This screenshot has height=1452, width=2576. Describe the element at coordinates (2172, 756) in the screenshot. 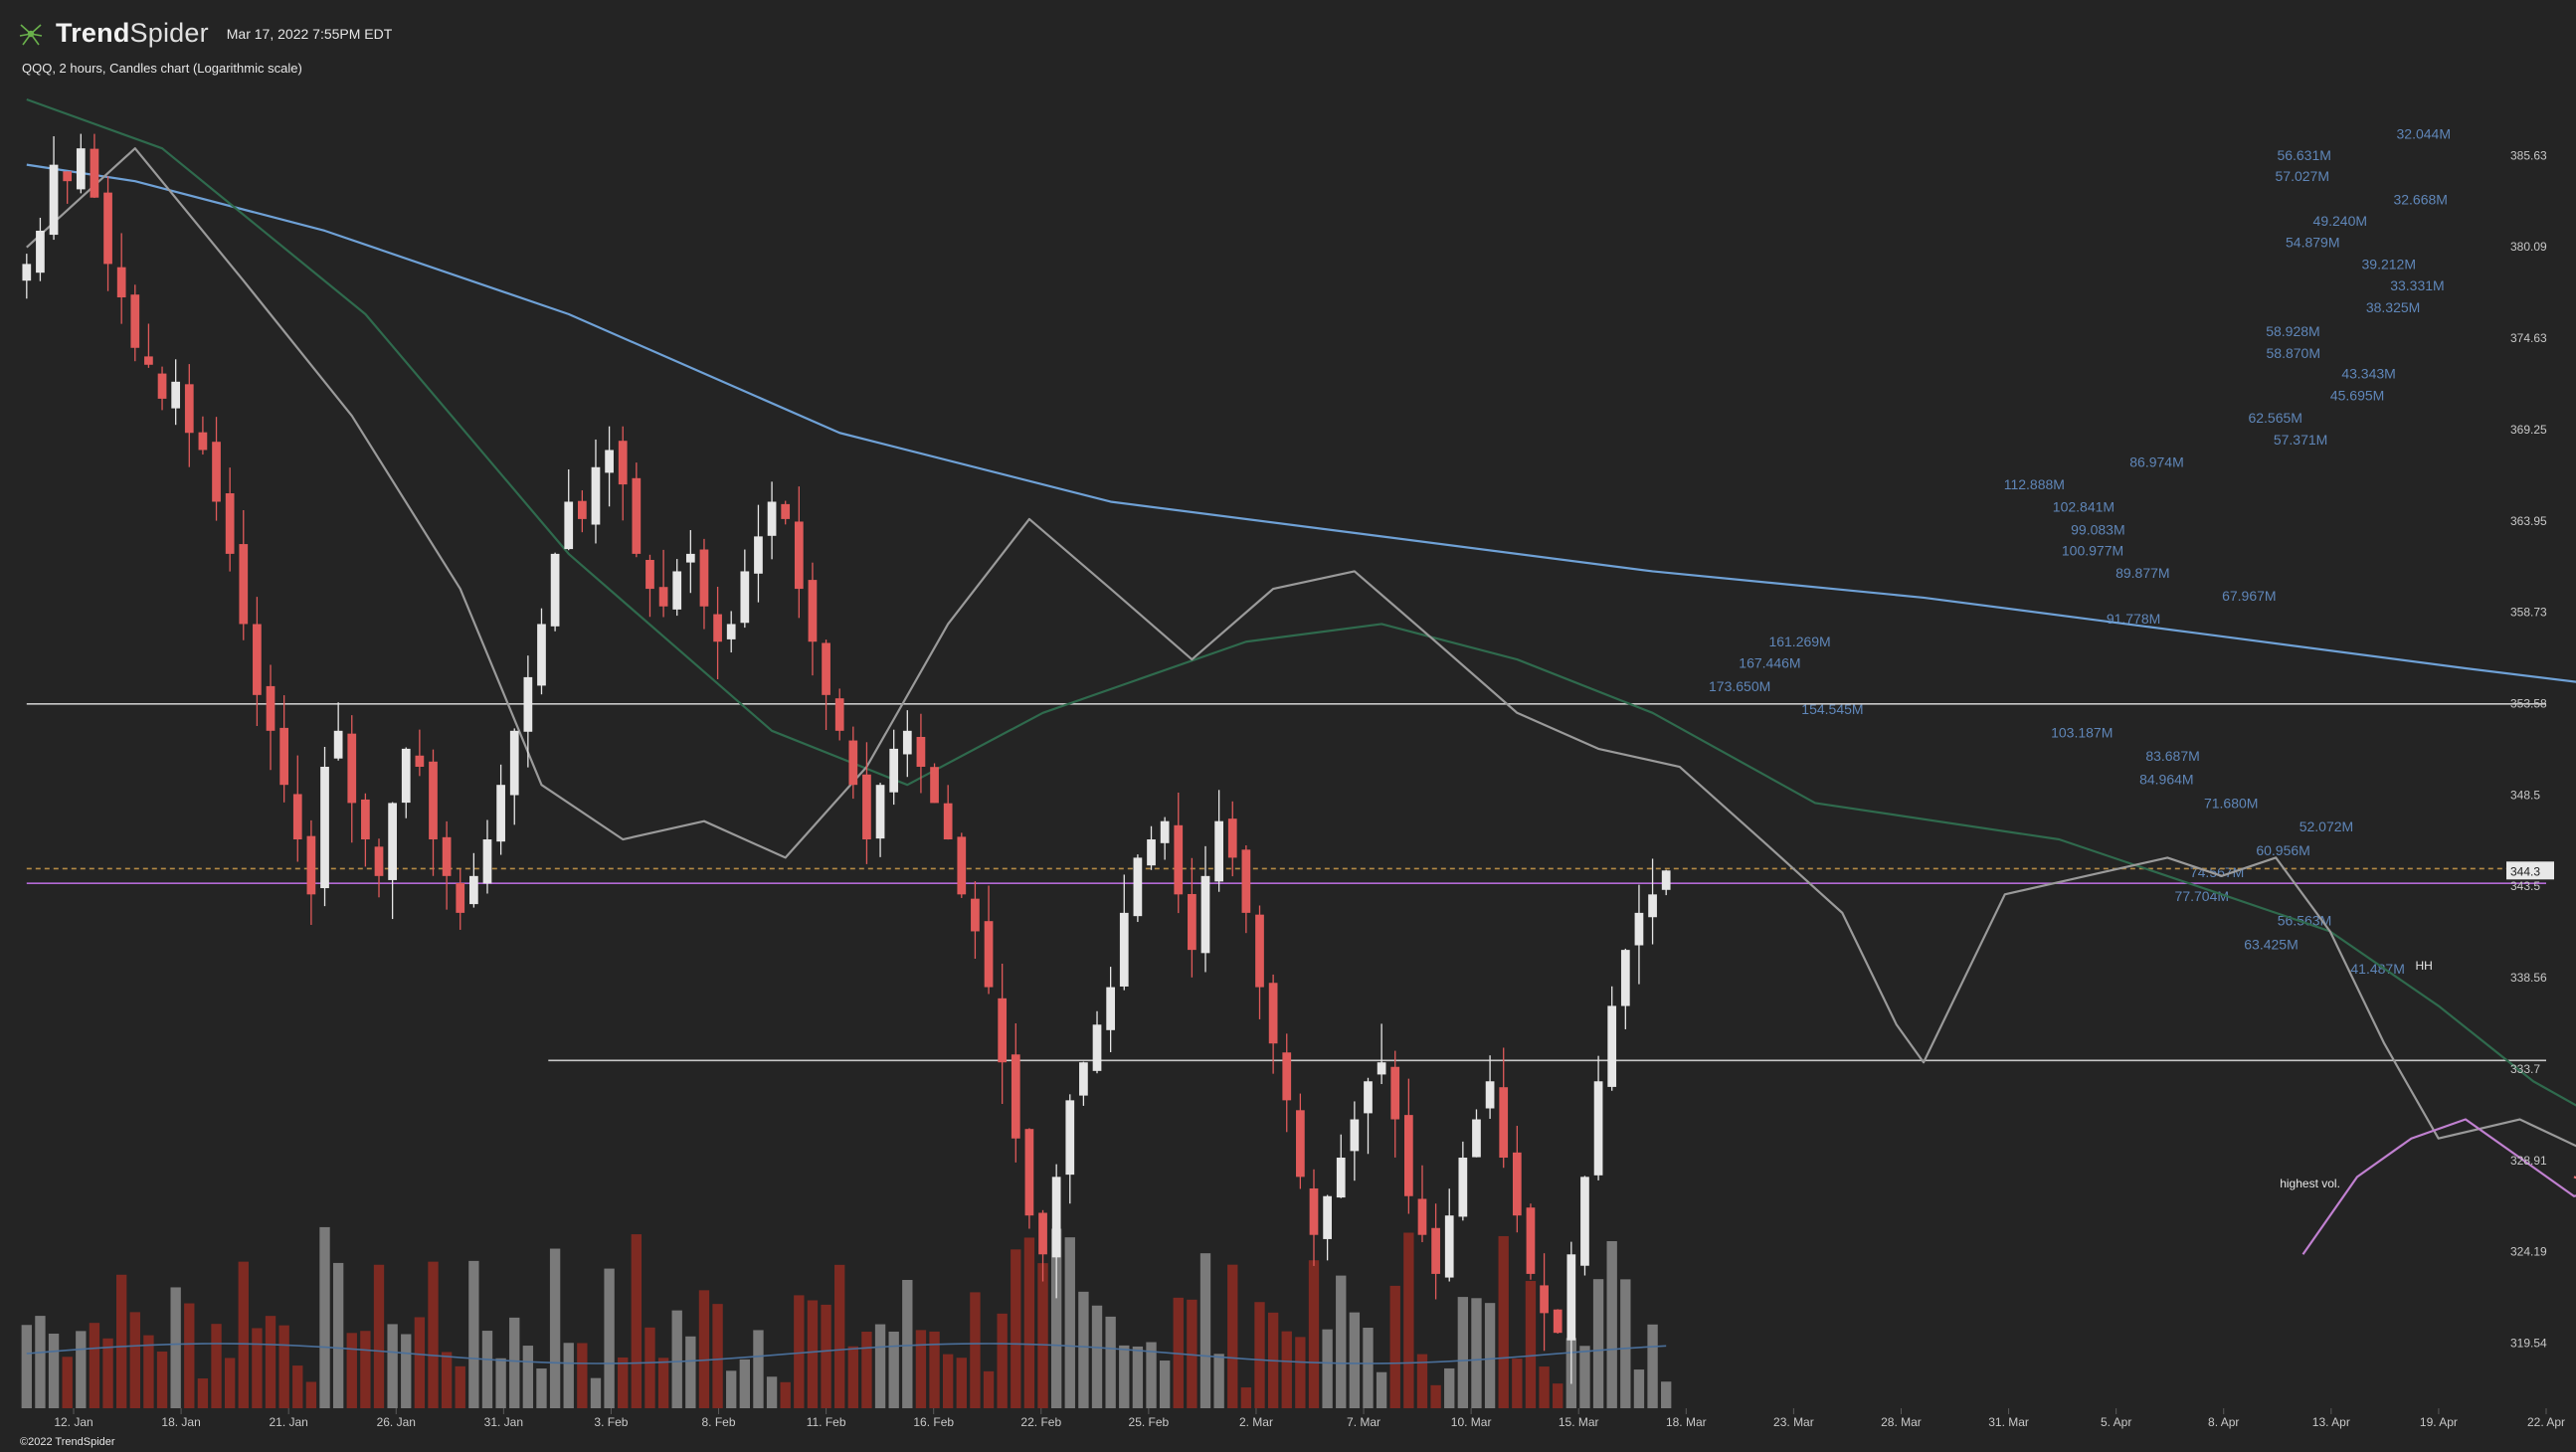

I see `volume-profile-label: 83.687M` at that location.